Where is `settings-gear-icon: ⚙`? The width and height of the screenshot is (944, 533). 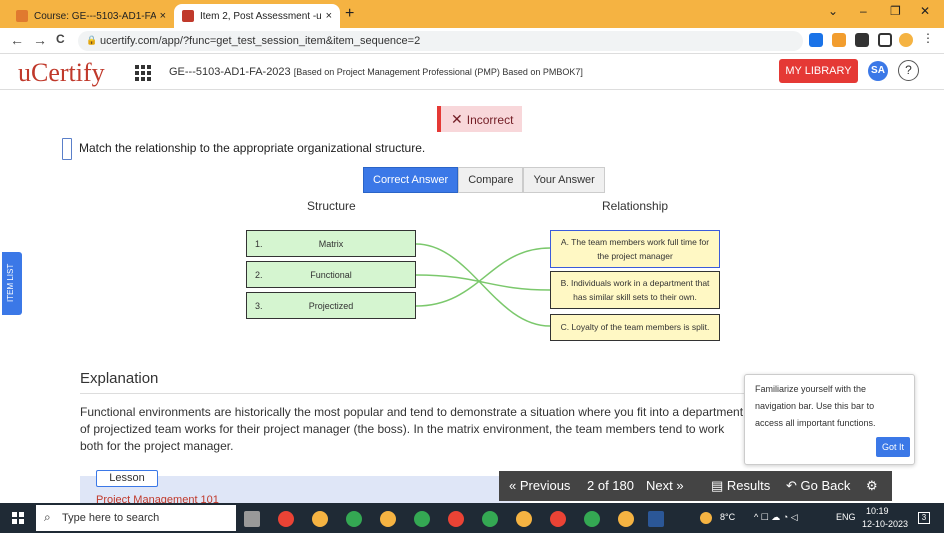 settings-gear-icon: ⚙ is located at coordinates (872, 486).